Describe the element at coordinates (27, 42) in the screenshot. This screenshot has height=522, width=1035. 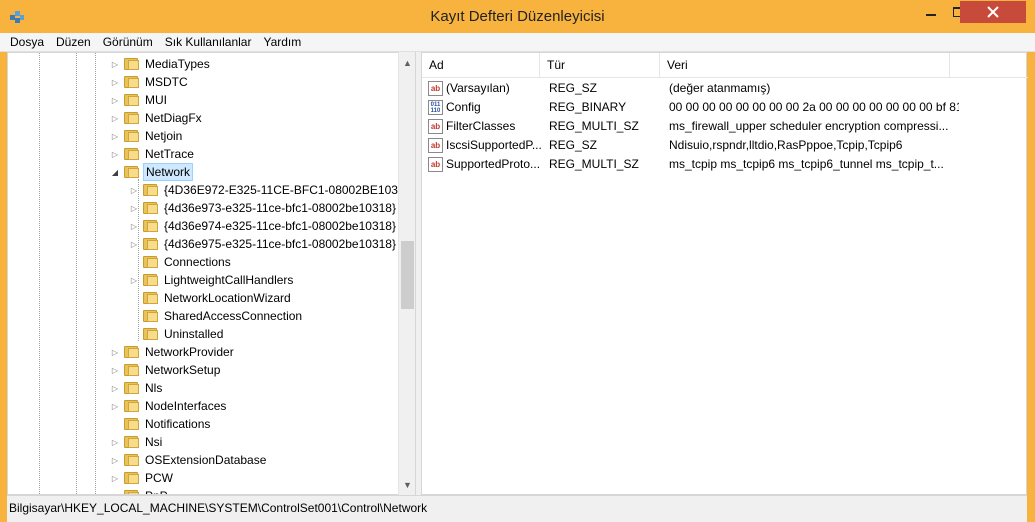
I see `menu-file: Dosya` at that location.